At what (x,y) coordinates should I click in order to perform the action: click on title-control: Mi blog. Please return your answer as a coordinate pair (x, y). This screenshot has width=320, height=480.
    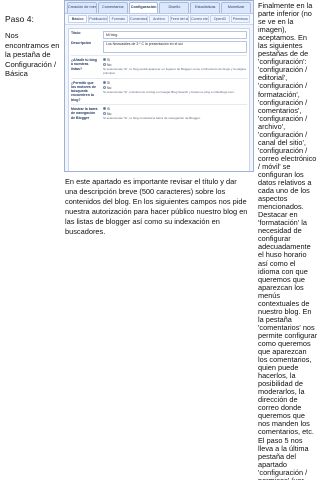
    Looking at the image, I should click on (175, 35).